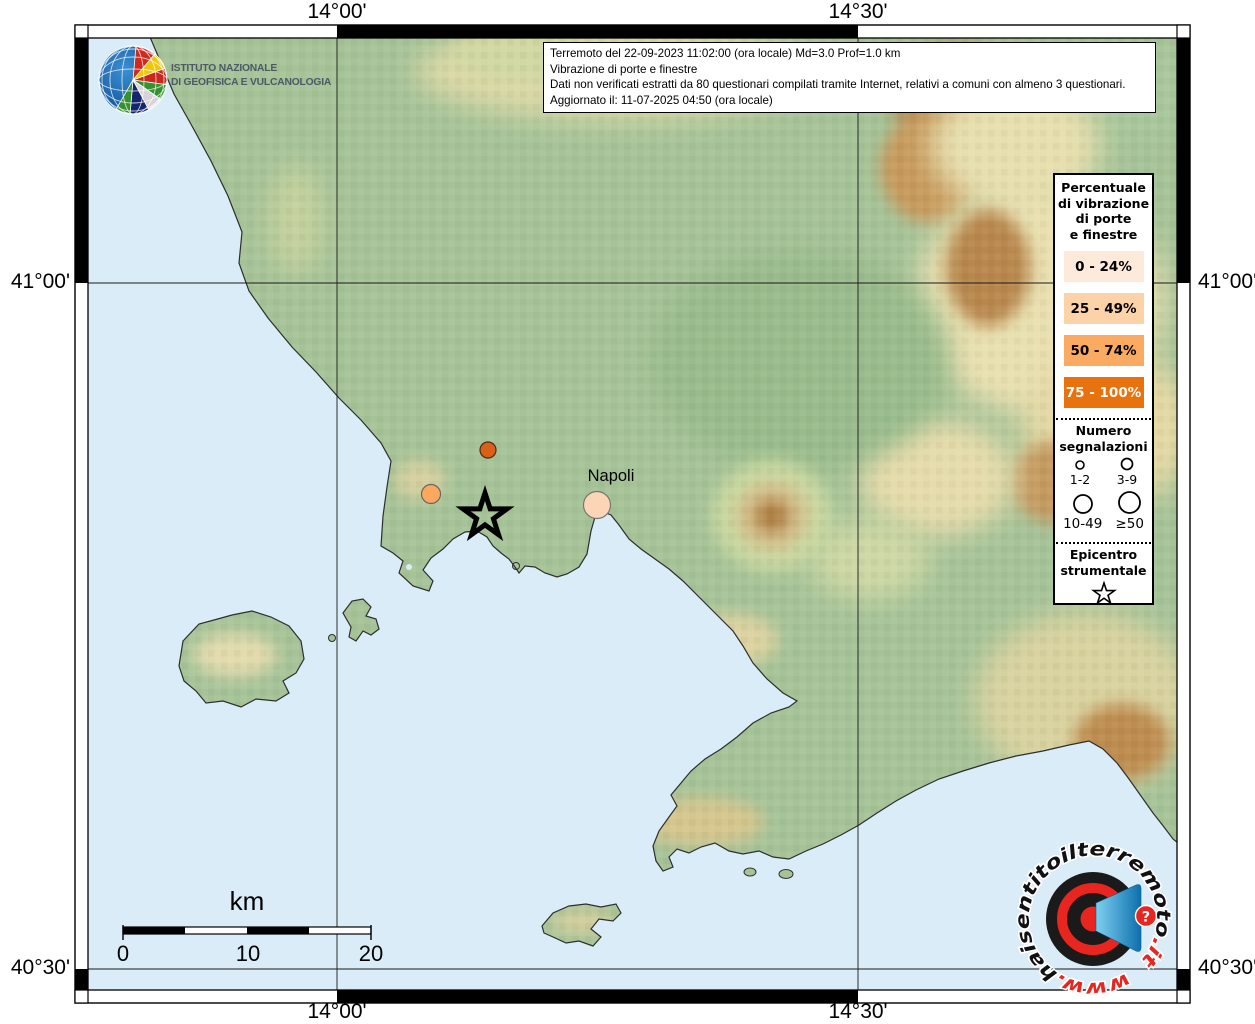 The image size is (1255, 1024). What do you see at coordinates (224, 68) in the screenshot?
I see `ingv-wordmark-line1: ISTITUTO NAZIONALE` at bounding box center [224, 68].